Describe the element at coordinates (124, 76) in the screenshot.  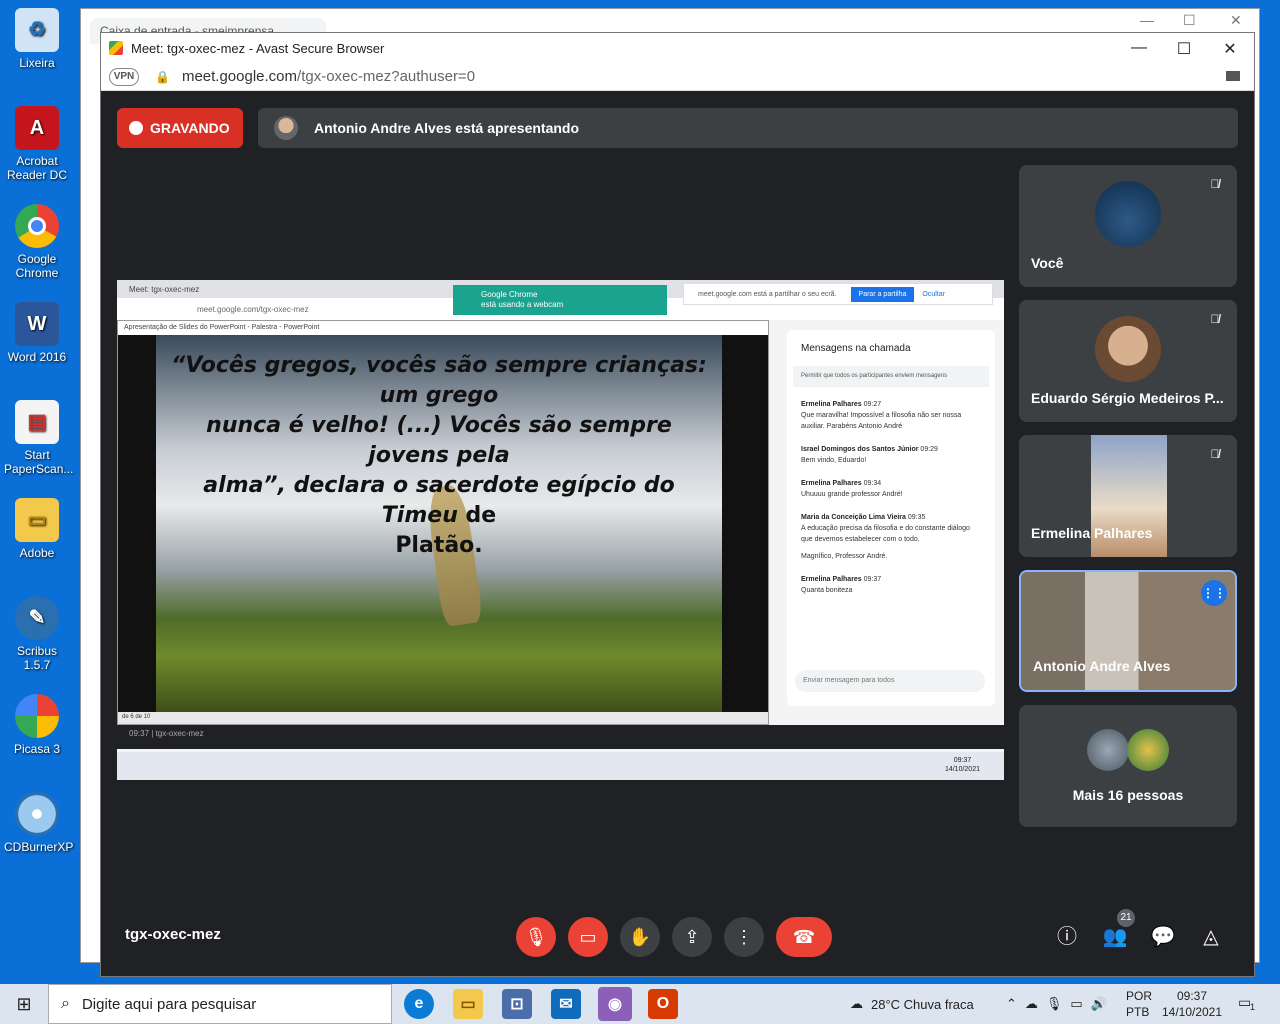
I see `vpn-icon: VPN` at that location.